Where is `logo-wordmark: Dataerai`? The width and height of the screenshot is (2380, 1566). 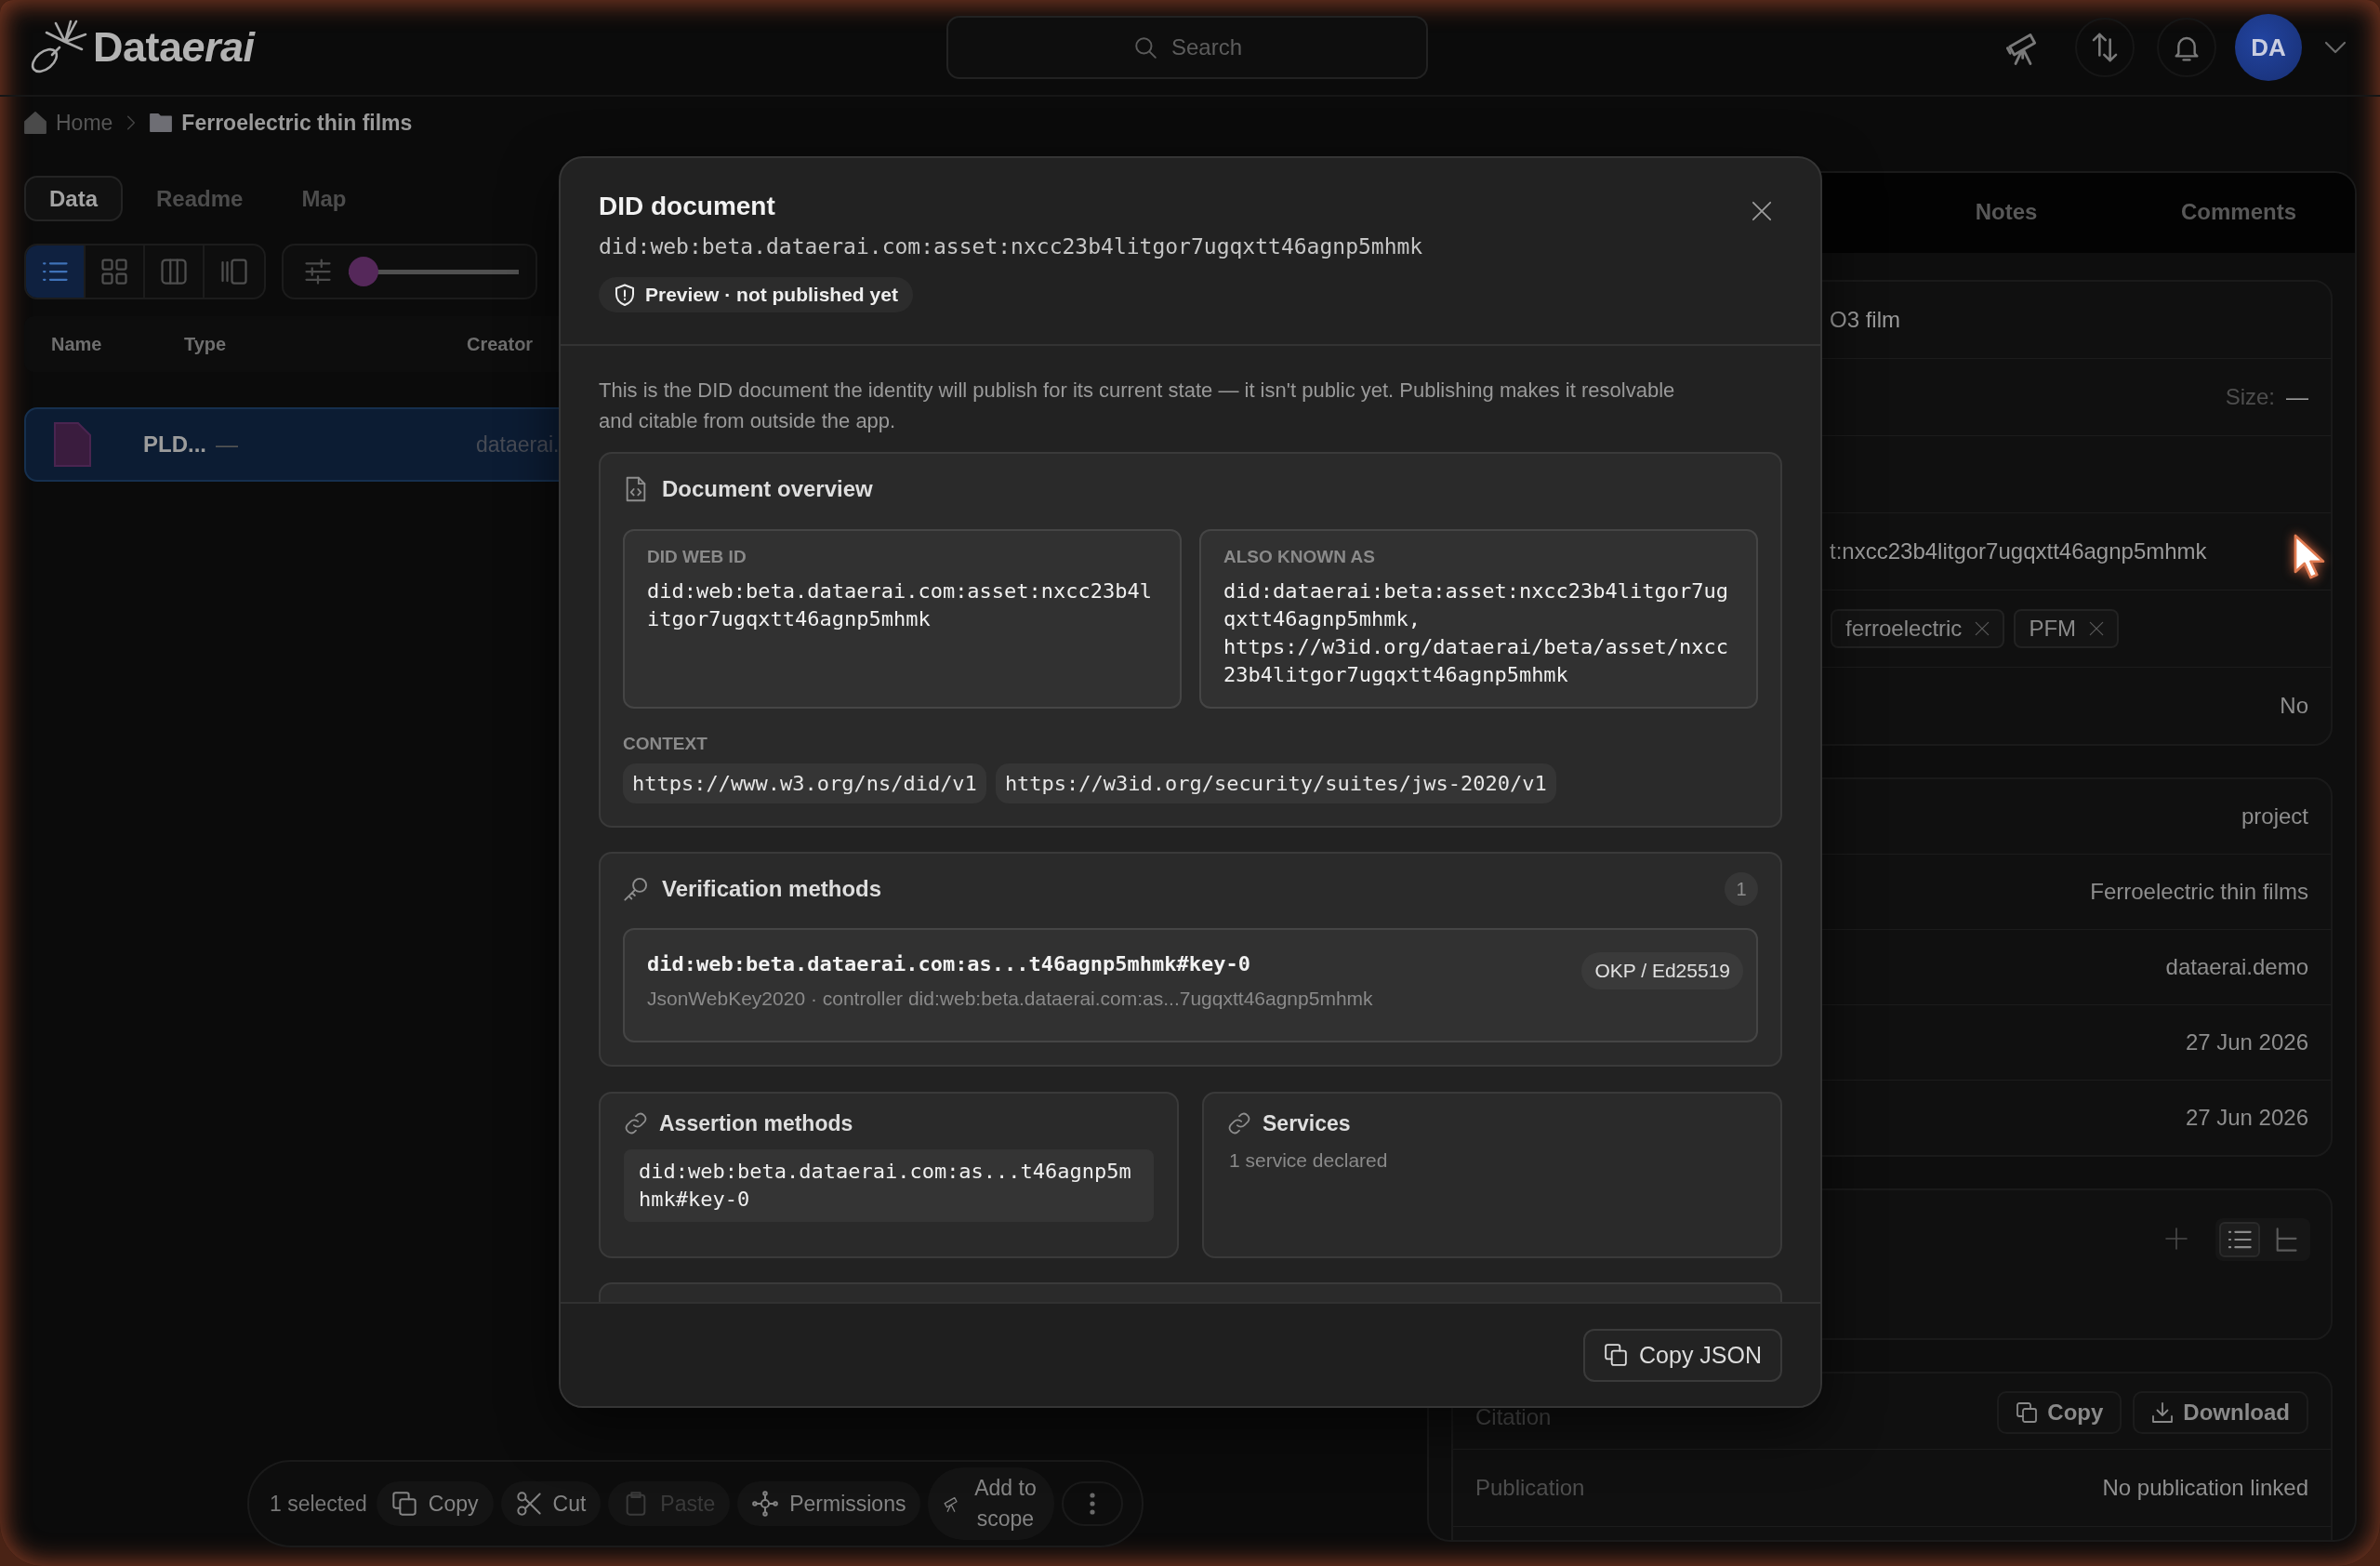
logo-wordmark: Dataerai is located at coordinates (174, 47).